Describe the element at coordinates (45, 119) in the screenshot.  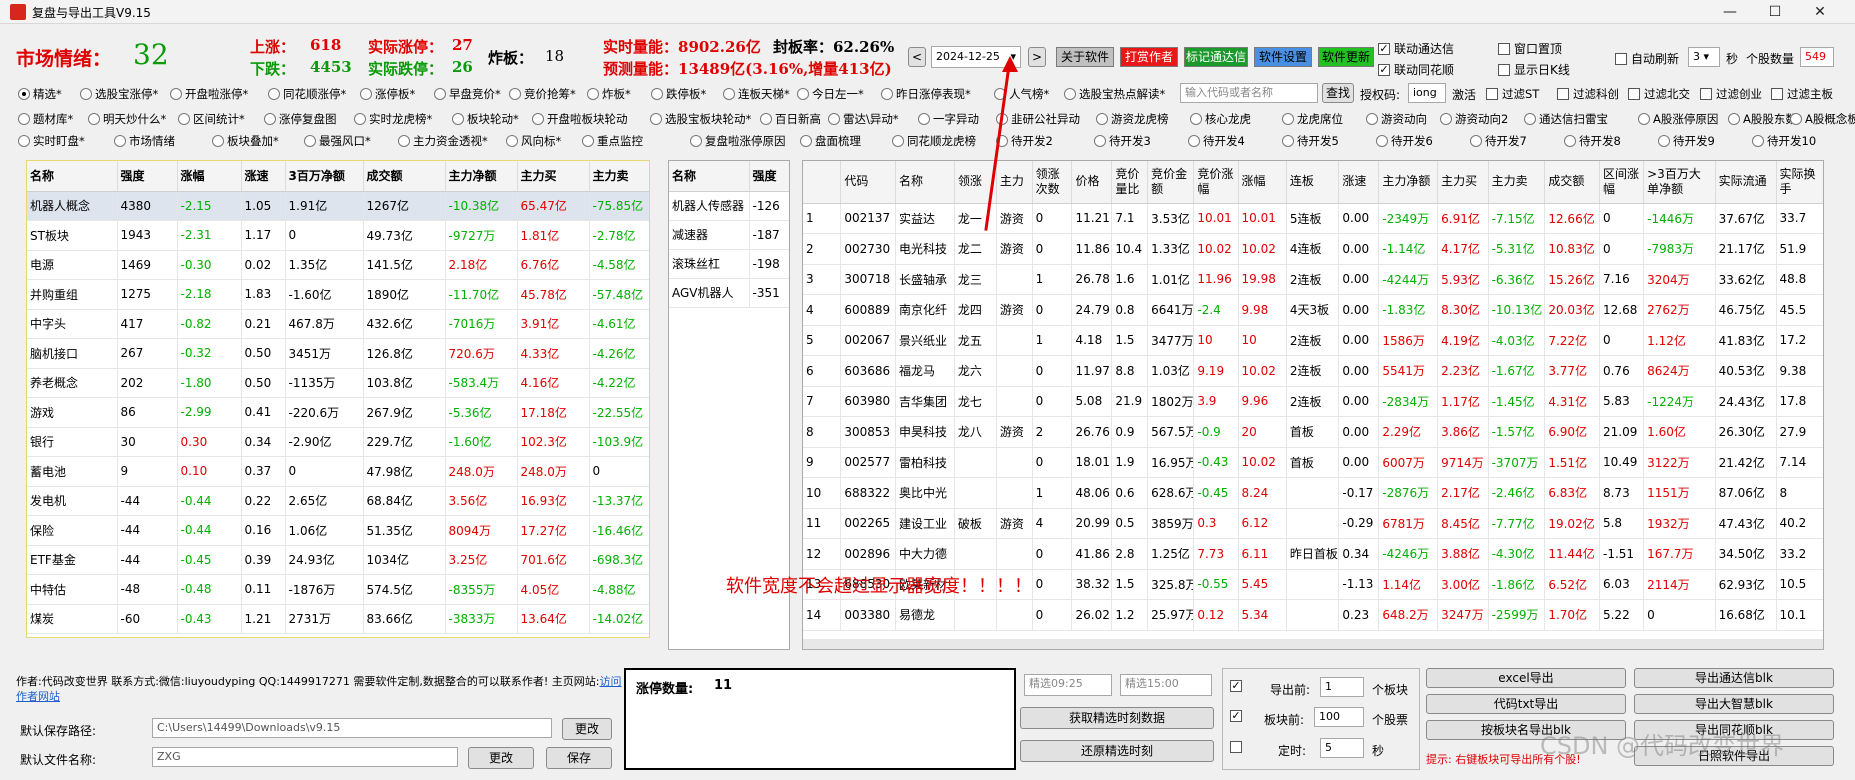
I see `radio-radios2-0: 题材库*` at that location.